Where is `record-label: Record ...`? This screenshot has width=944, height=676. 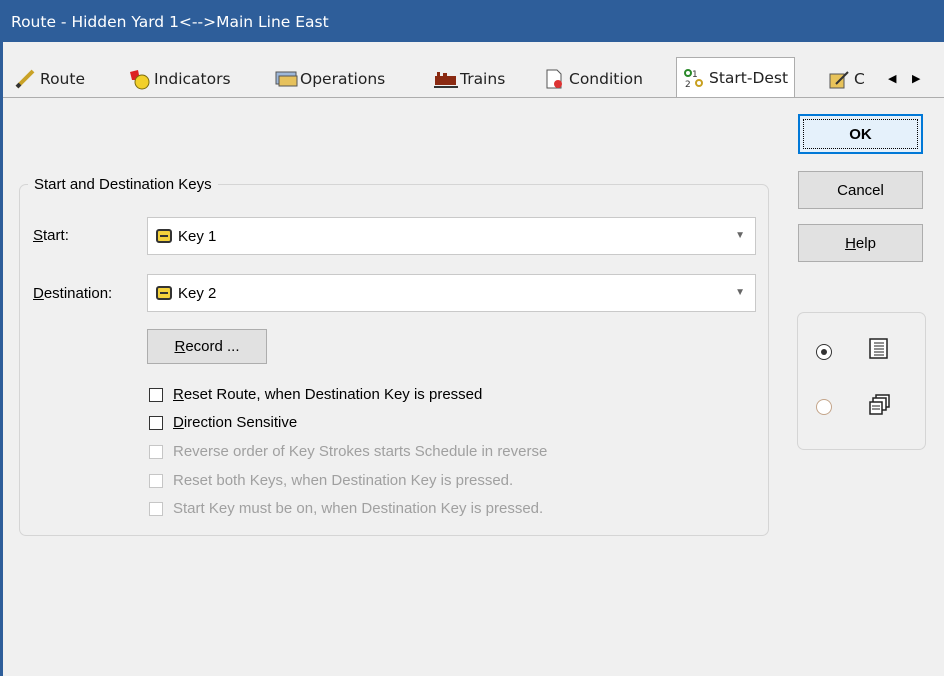 record-label: Record ... is located at coordinates (207, 346).